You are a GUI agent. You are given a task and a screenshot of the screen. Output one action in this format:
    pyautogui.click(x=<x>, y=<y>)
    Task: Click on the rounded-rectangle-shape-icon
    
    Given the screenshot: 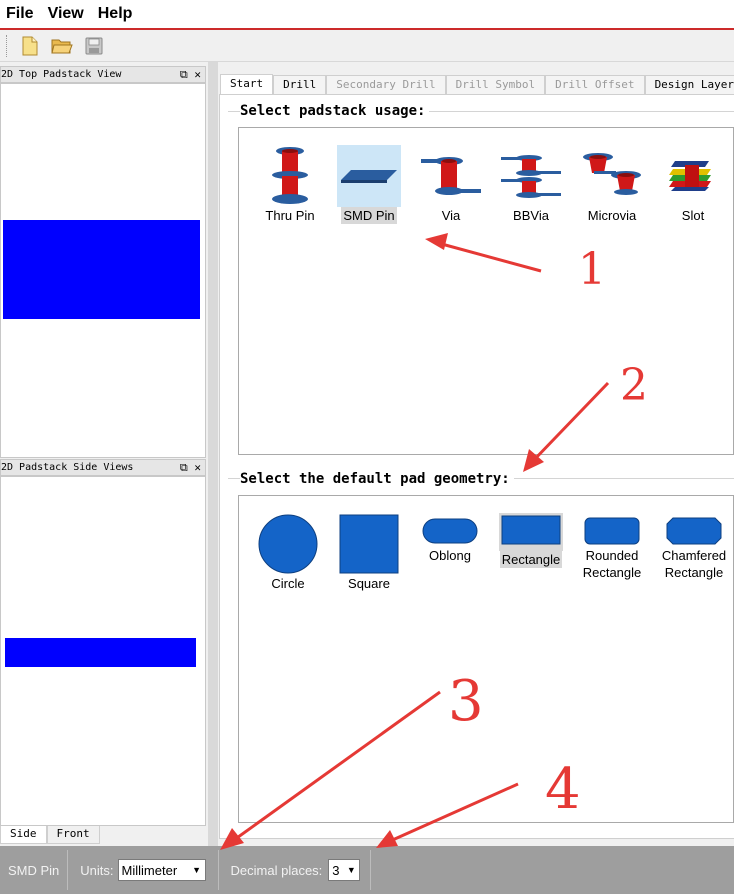 What is the action you would take?
    pyautogui.click(x=612, y=531)
    